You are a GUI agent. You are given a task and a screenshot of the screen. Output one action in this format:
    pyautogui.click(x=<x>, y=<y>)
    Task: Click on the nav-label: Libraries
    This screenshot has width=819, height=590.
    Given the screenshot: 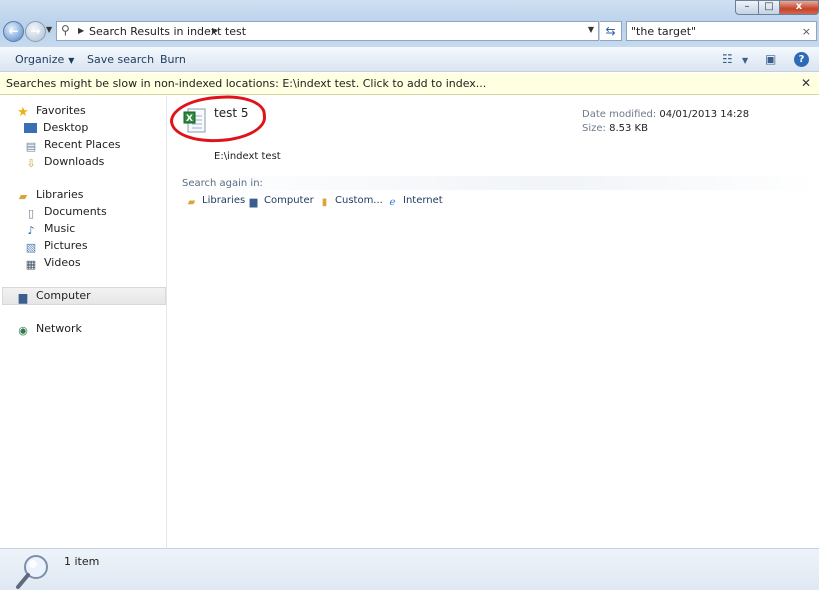 What is the action you would take?
    pyautogui.click(x=60, y=194)
    